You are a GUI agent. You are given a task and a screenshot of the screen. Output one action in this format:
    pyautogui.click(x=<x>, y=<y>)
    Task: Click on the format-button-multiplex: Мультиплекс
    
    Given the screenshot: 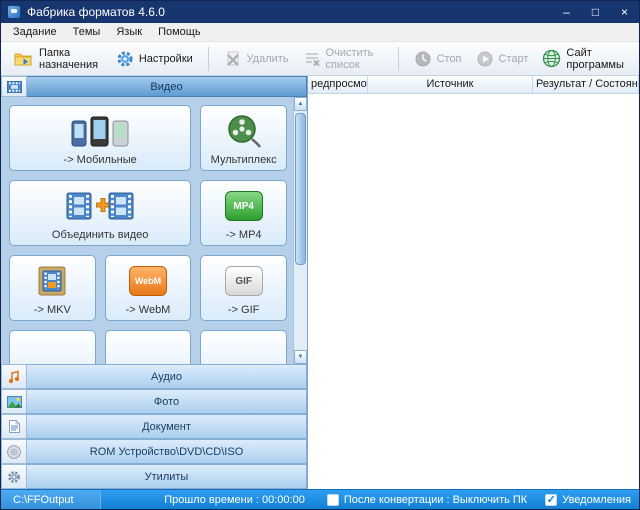 What is the action you would take?
    pyautogui.click(x=243, y=138)
    